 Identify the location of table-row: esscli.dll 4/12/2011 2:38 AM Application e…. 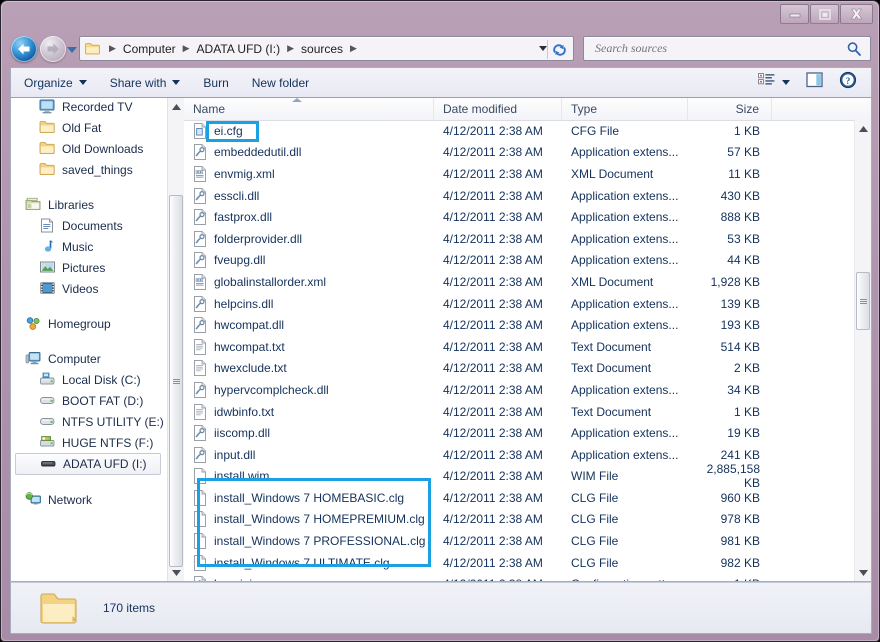
(519, 196).